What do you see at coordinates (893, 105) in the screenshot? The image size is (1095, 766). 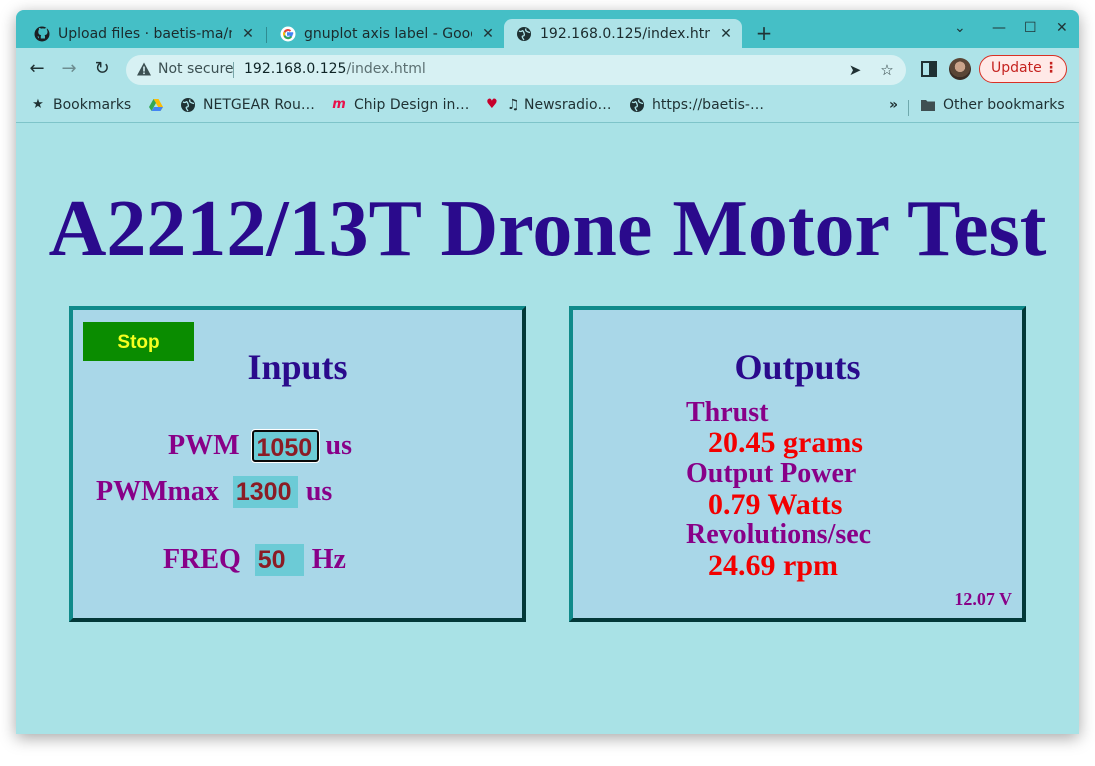 I see `chevron-double-right-icon: »` at bounding box center [893, 105].